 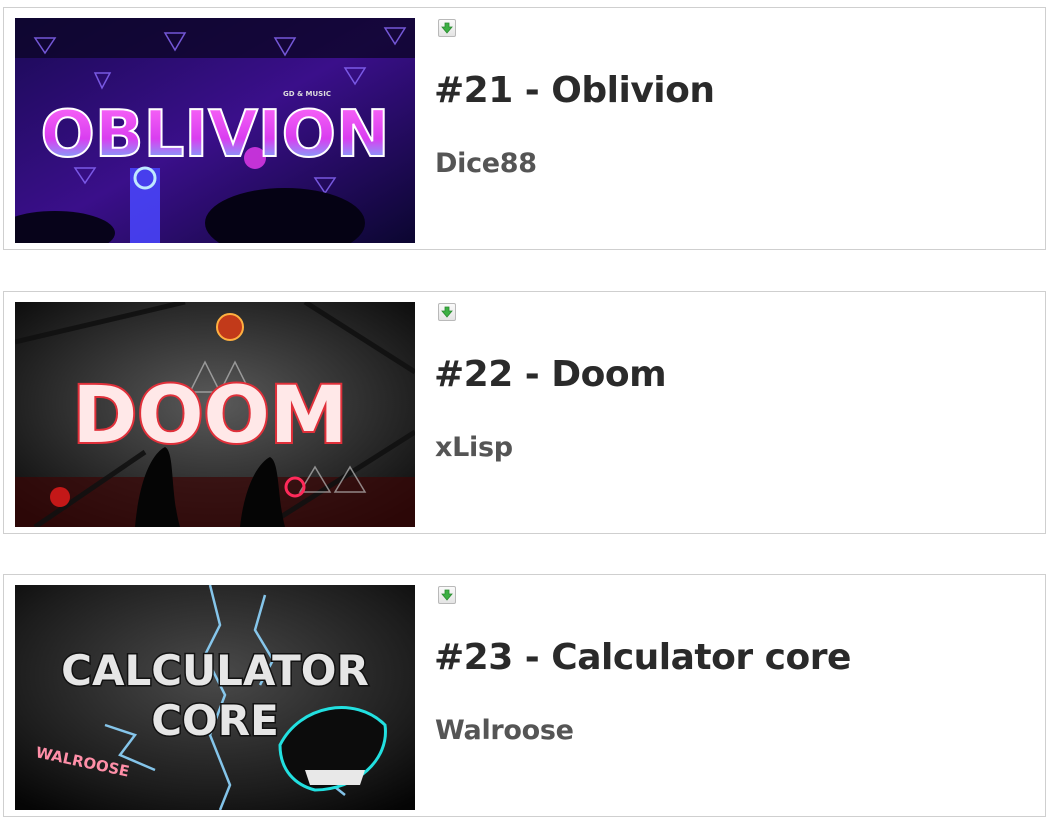 What do you see at coordinates (574, 90) in the screenshot?
I see `level-title: #21 - Oblivion` at bounding box center [574, 90].